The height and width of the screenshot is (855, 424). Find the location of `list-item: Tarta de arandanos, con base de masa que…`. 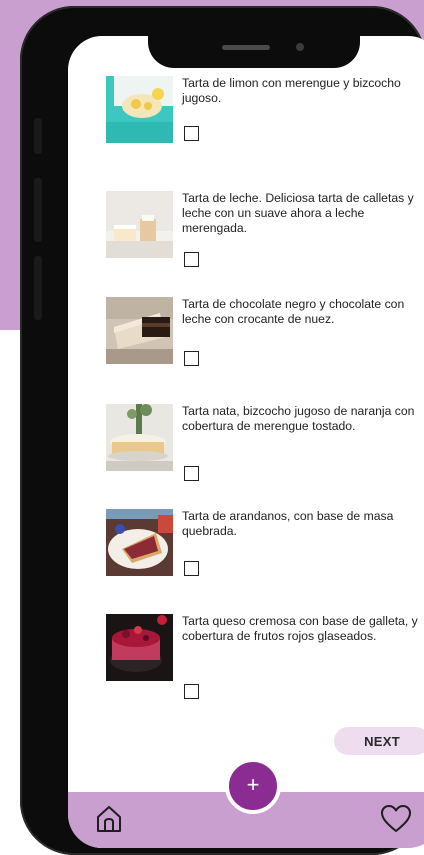

list-item: Tarta de arandanos, con base de masa que… is located at coordinates (265, 564).